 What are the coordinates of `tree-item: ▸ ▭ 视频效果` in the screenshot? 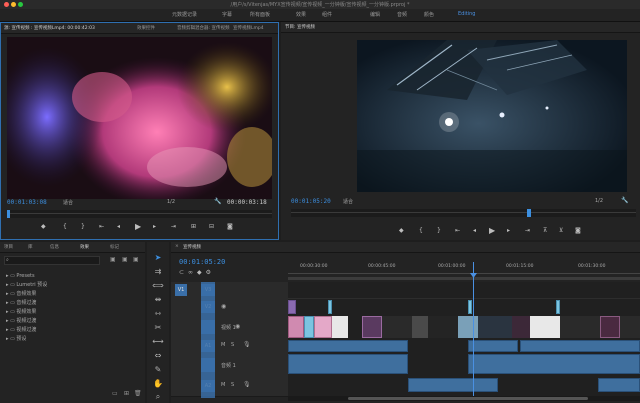 It's located at (73, 312).